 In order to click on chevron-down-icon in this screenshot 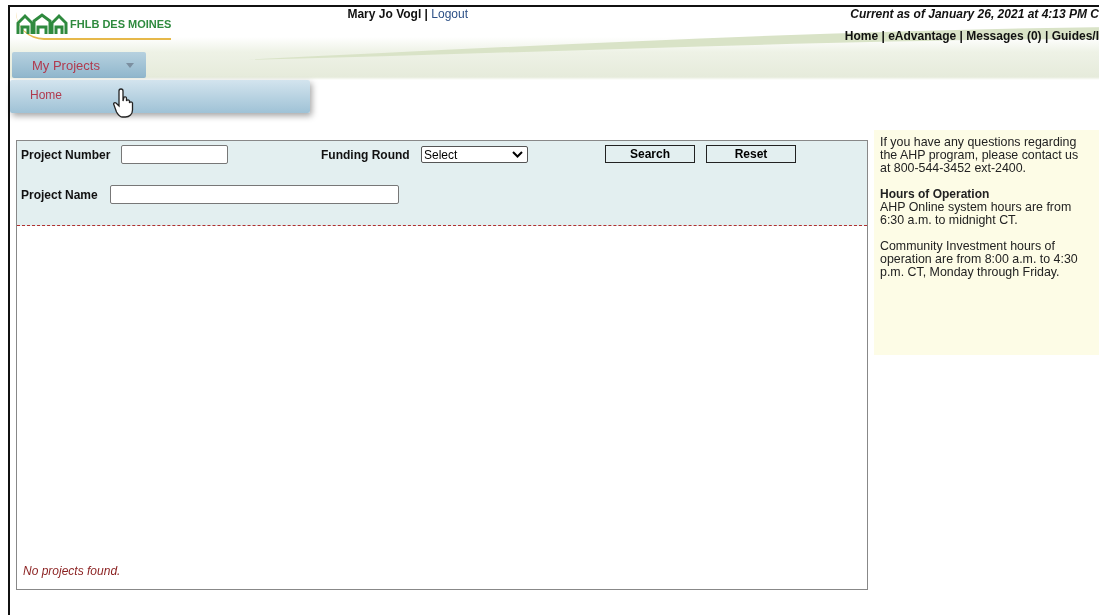, I will do `click(517, 154)`.